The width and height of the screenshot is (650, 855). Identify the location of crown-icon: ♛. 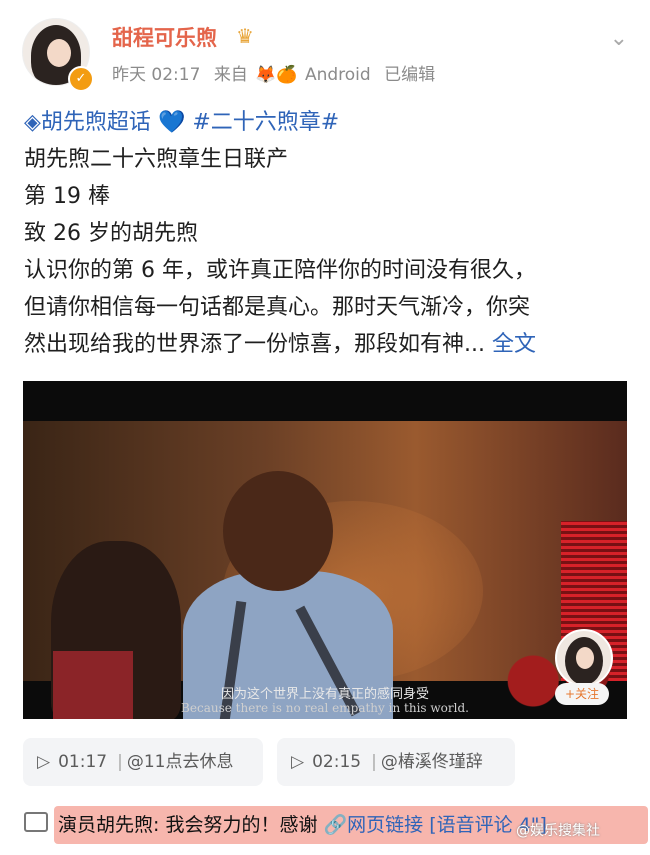
(245, 36).